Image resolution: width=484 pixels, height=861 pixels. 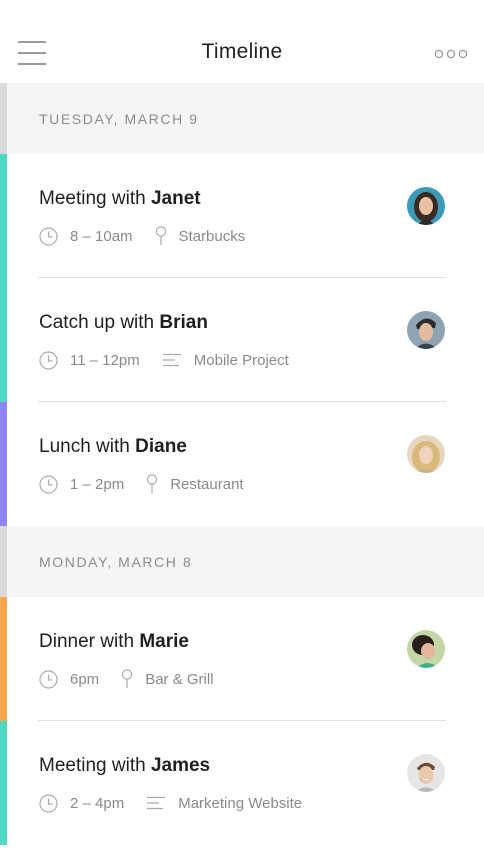 I want to click on event-meta: 11 – 12pm Mobile Project, so click(x=164, y=360).